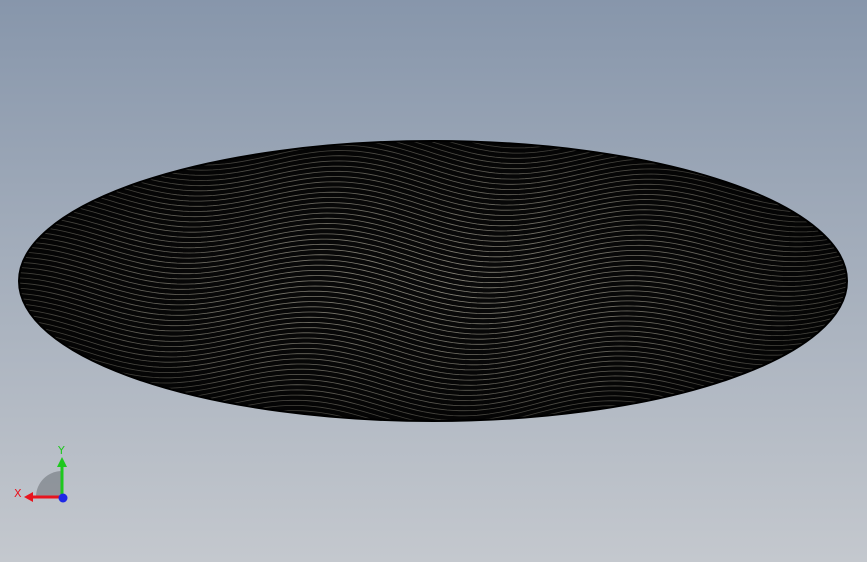 The width and height of the screenshot is (867, 562). Describe the element at coordinates (62, 462) in the screenshot. I see `y-axis-arrowhead` at that location.